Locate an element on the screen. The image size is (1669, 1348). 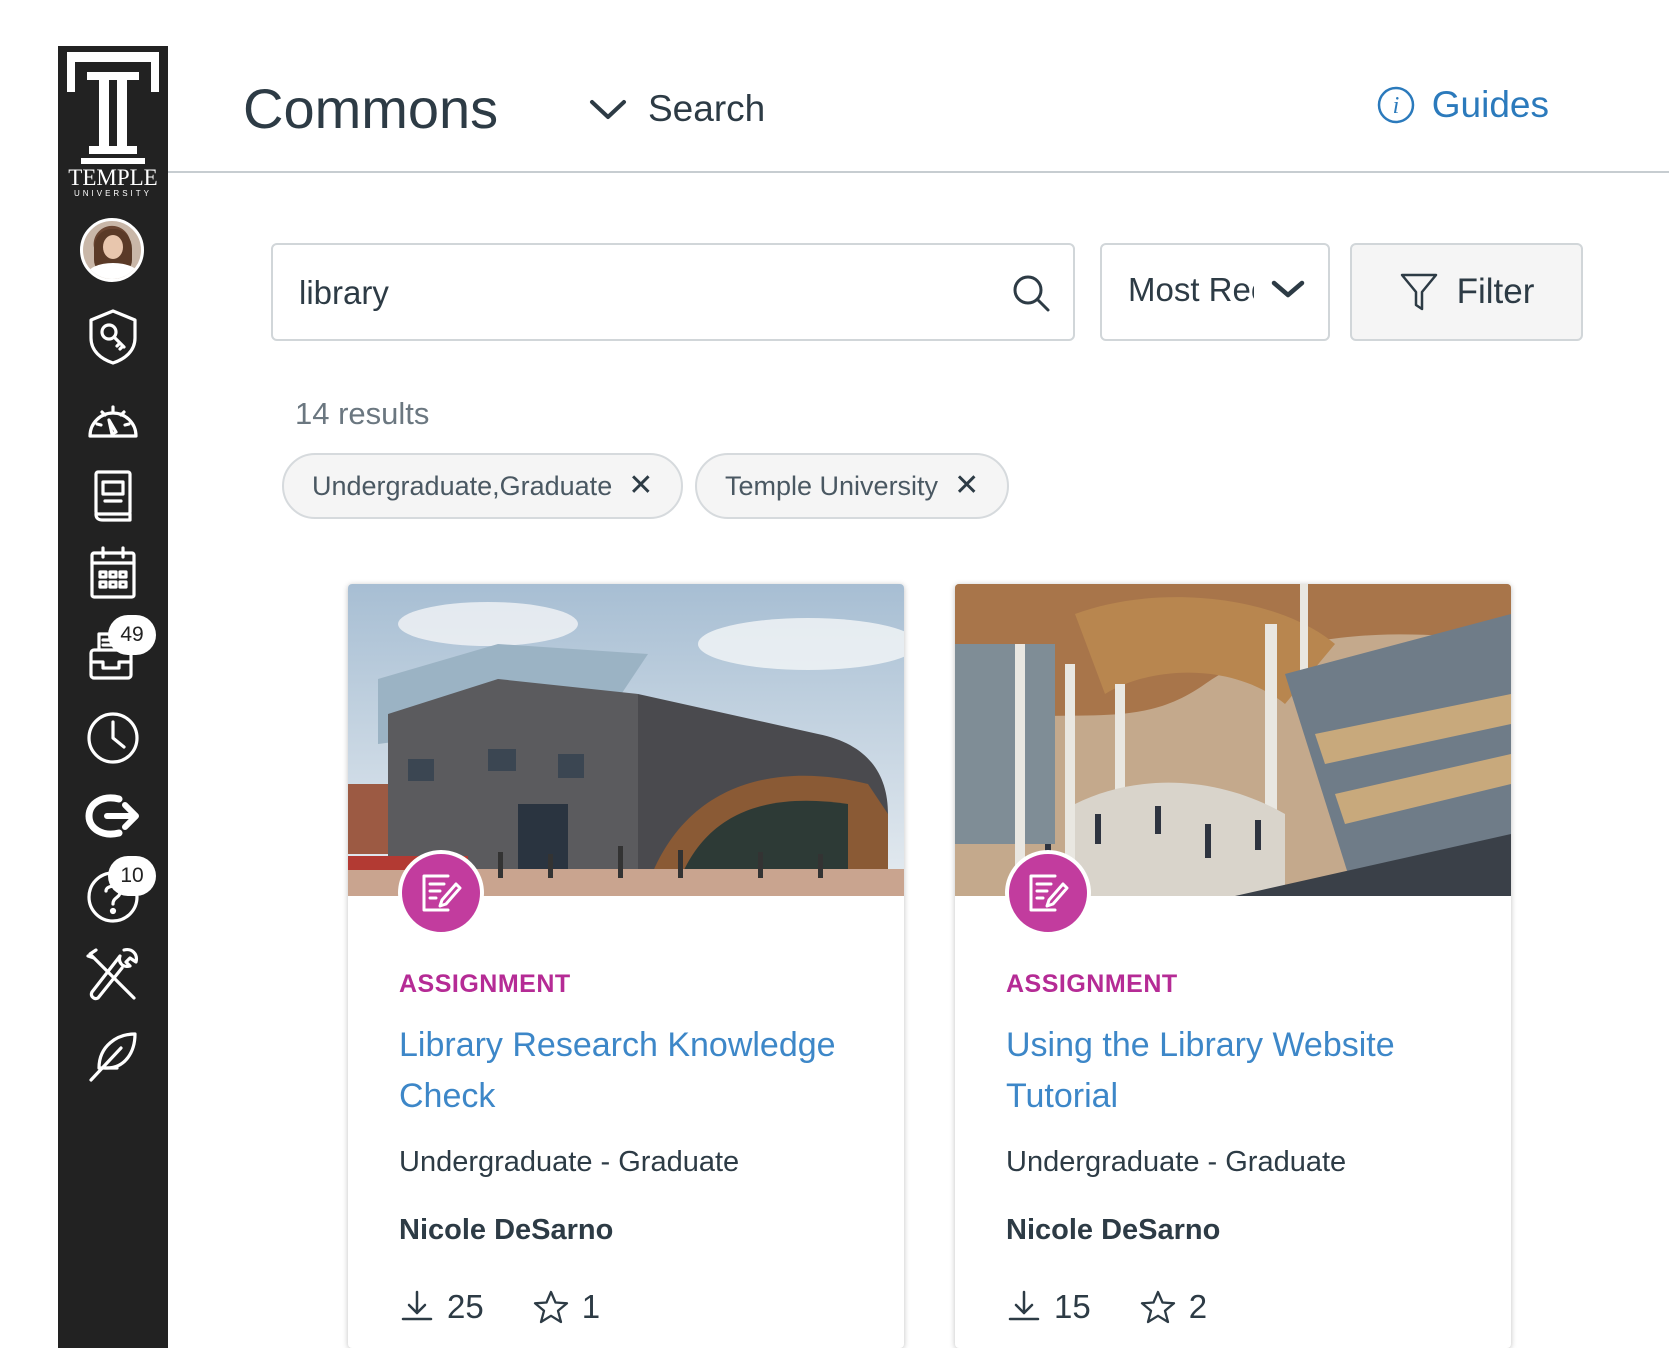
card-thumbnail-library-interior is located at coordinates (1233, 740).